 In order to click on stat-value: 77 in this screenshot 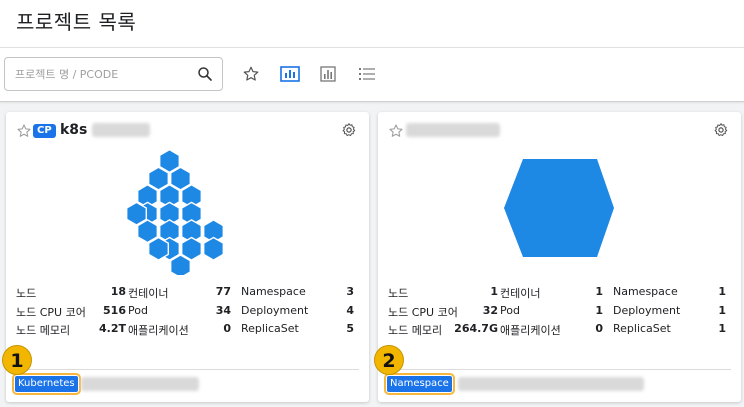, I will do `click(223, 291)`.